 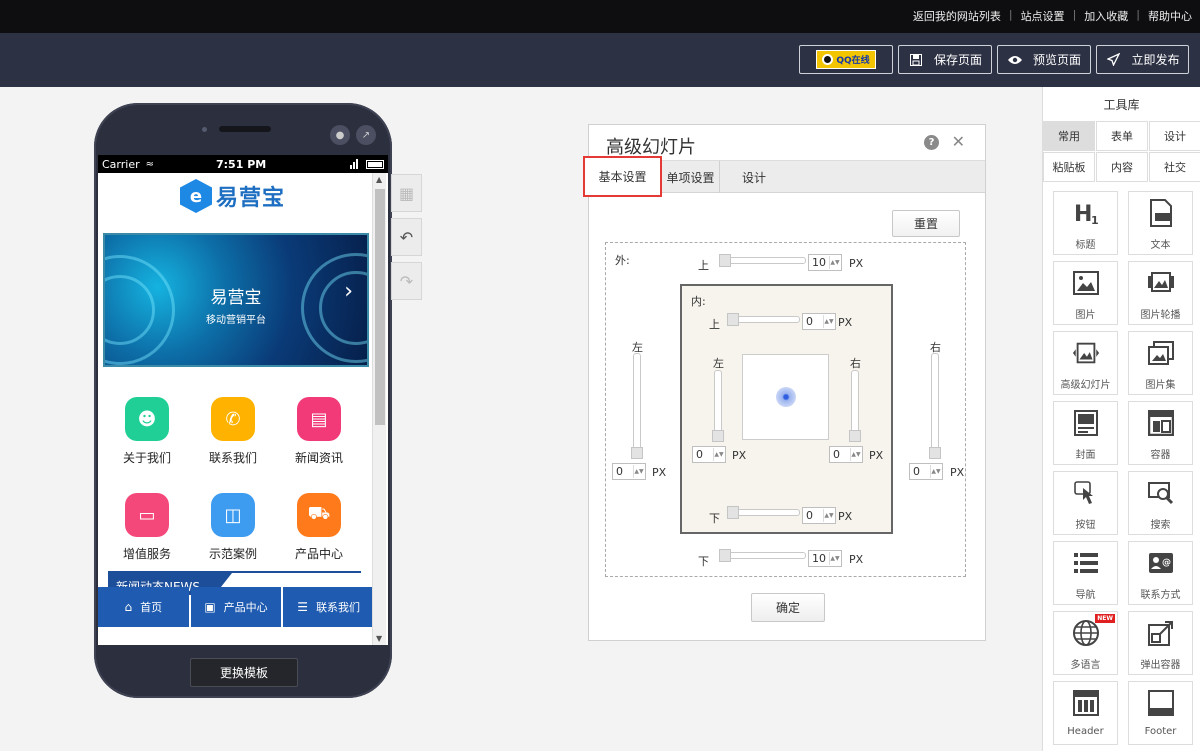 I want to click on undo-icon: ↶, so click(x=406, y=237).